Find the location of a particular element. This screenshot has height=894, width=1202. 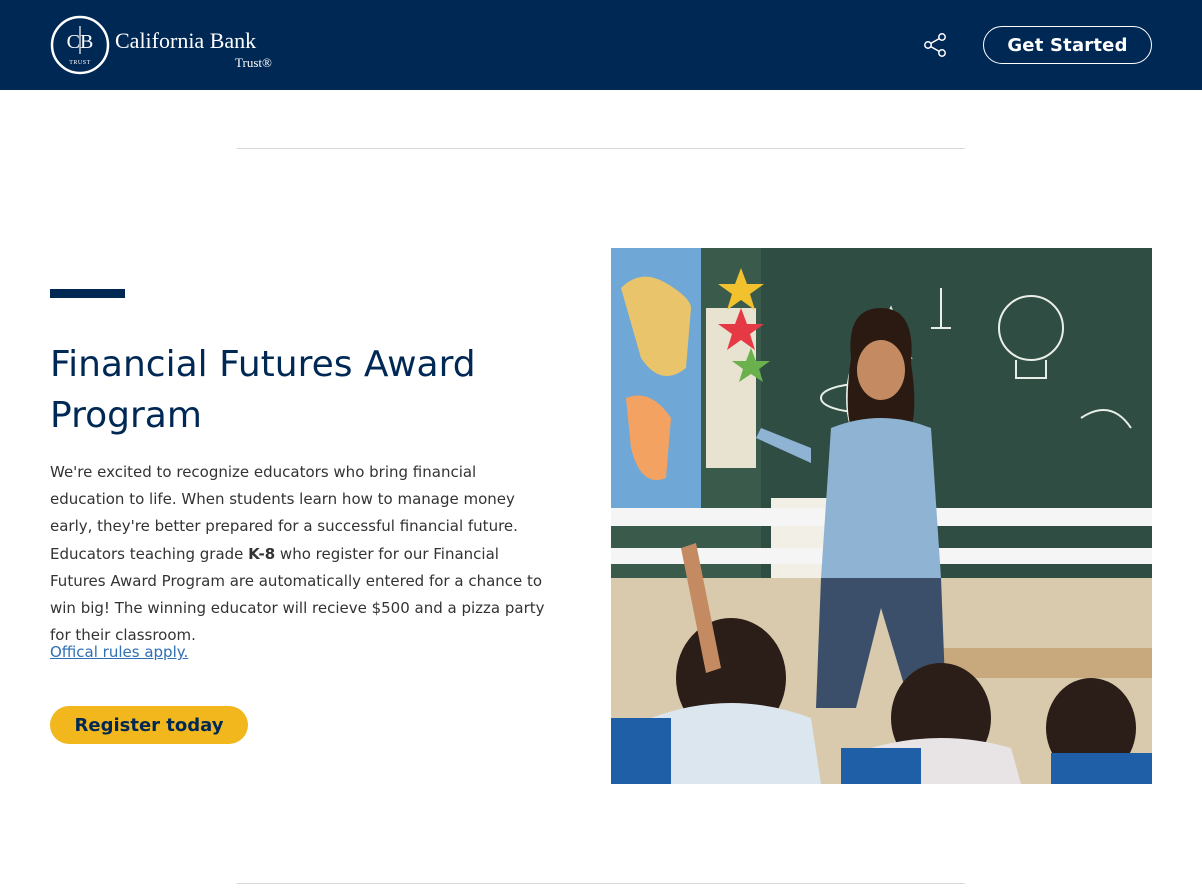

share-icon is located at coordinates (935, 45).